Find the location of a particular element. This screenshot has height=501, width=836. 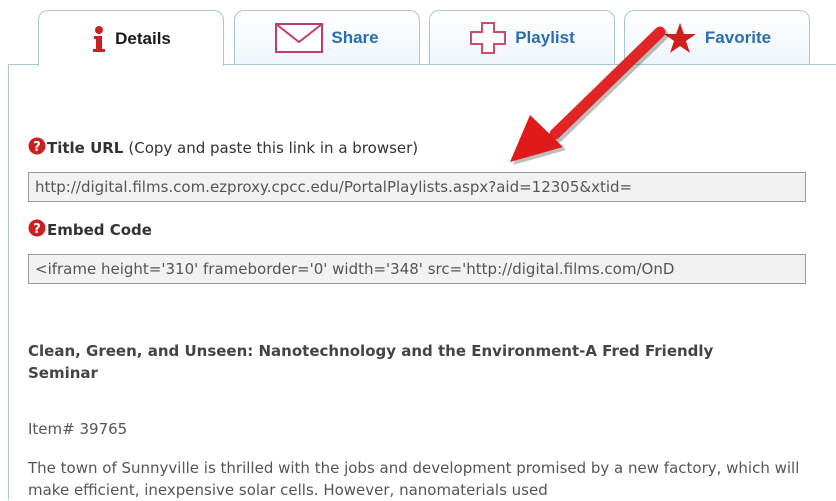

star-icon is located at coordinates (680, 38).